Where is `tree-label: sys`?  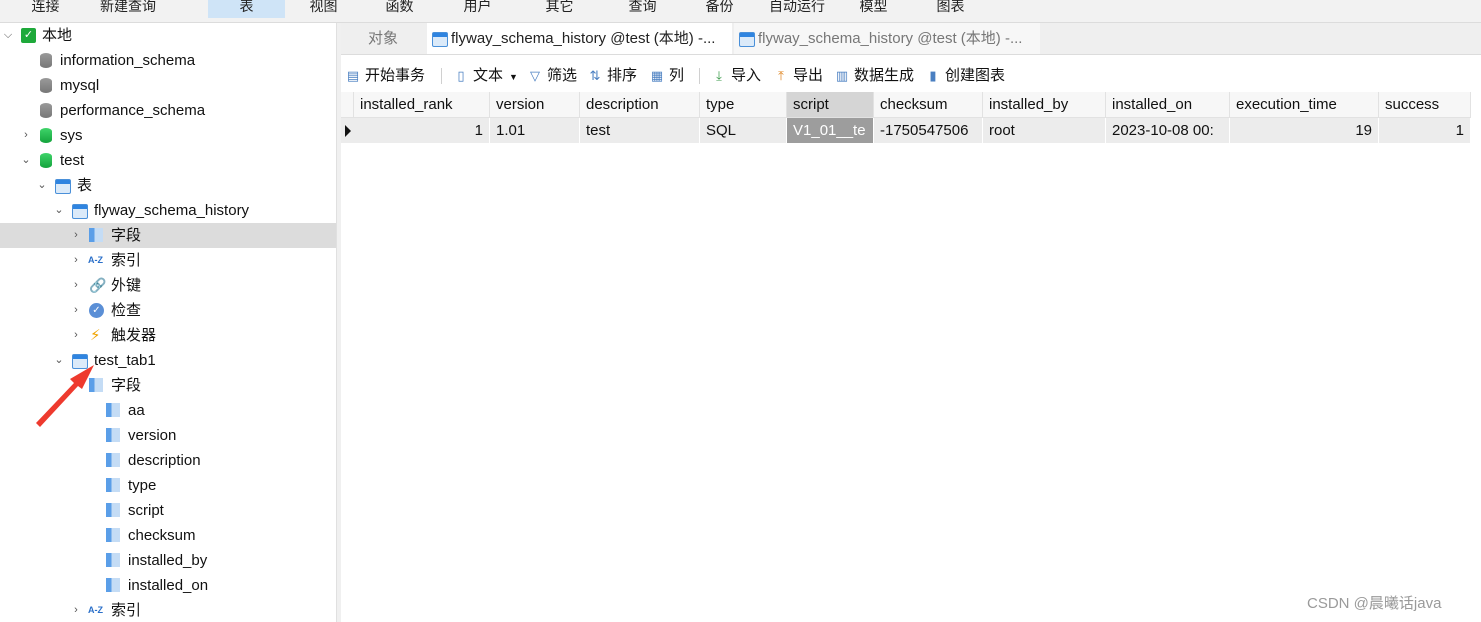 tree-label: sys is located at coordinates (71, 135).